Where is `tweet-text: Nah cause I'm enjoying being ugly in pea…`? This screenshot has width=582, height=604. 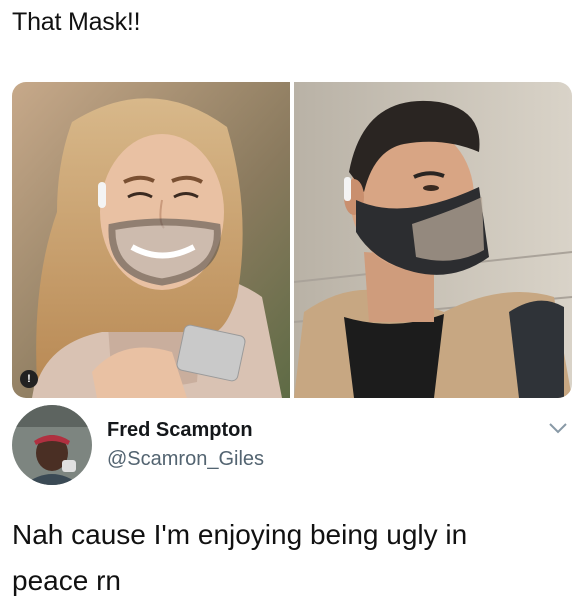
tweet-text: Nah cause I'm enjoying being ugly in pea… is located at coordinates (292, 558).